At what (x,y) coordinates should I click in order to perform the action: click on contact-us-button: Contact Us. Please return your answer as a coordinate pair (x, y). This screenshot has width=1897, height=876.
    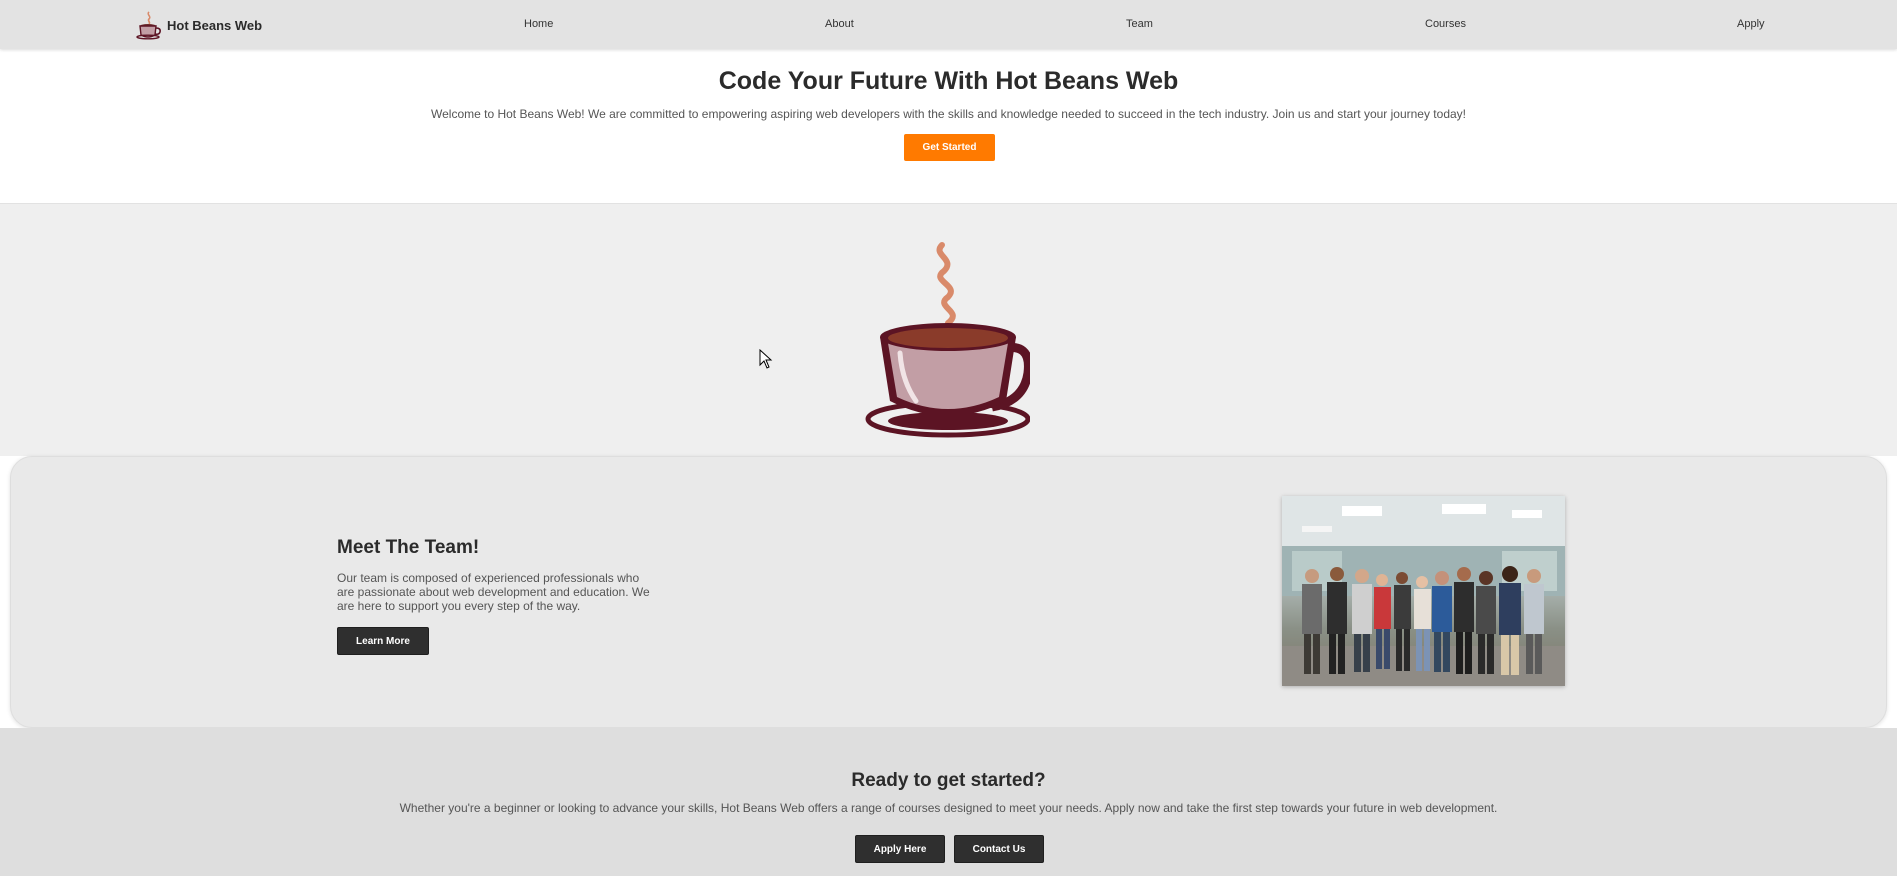
    Looking at the image, I should click on (999, 849).